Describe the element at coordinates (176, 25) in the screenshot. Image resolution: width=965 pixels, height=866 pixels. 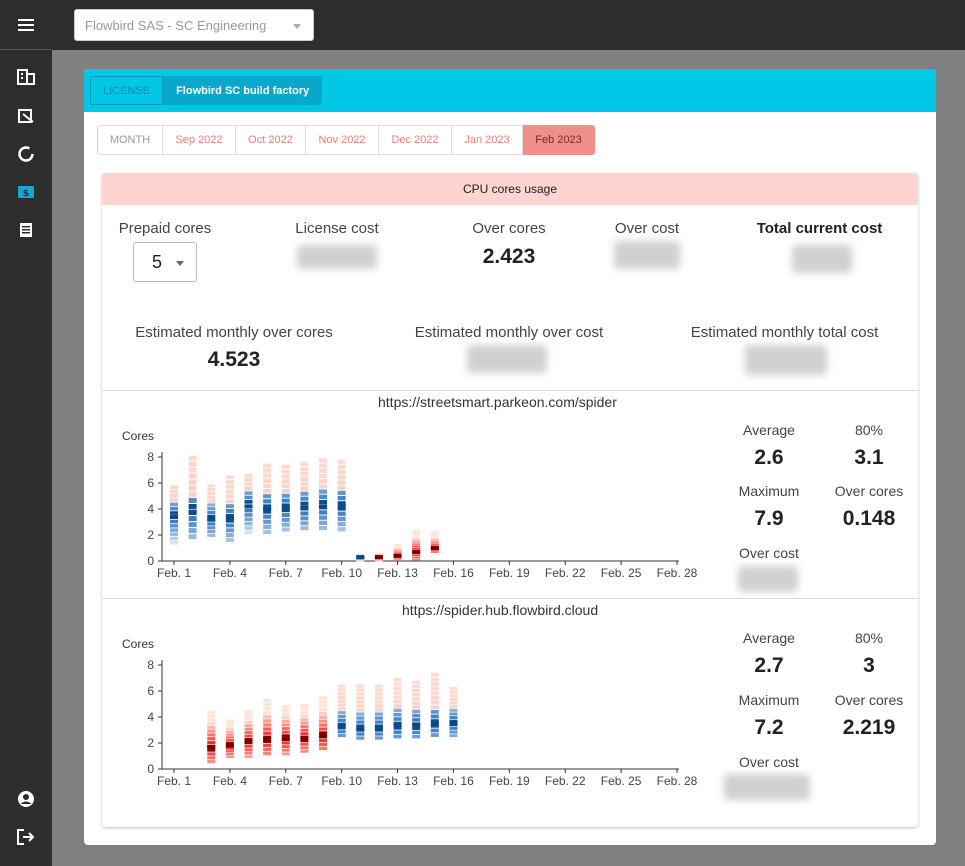
I see `organization-select-value: Flowbird SAS - SC Engineering` at that location.